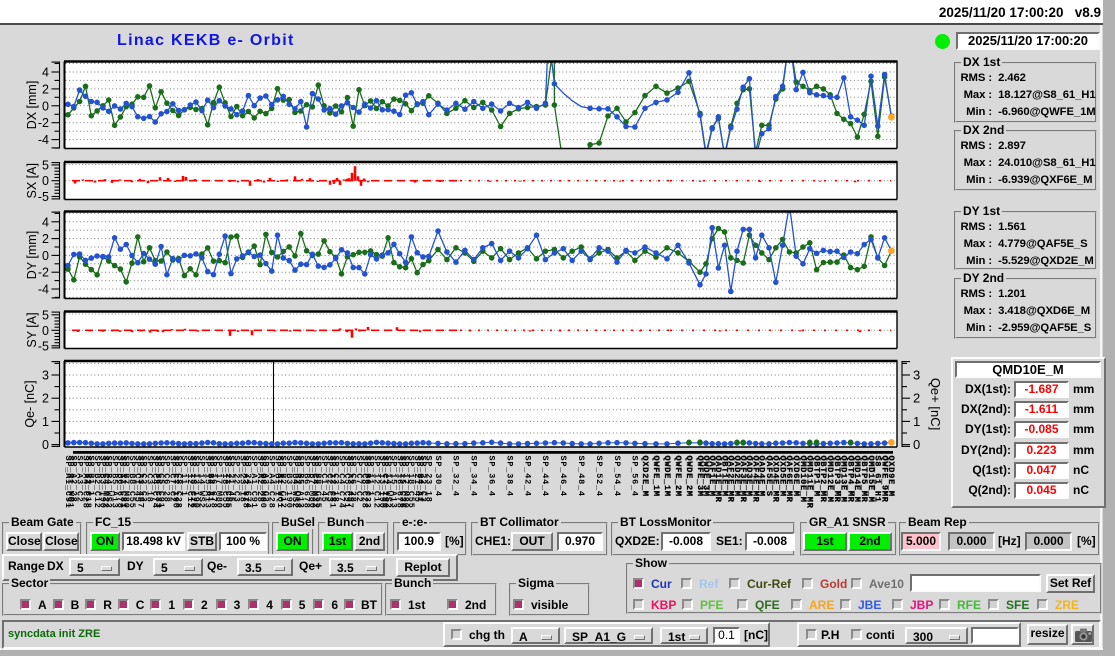 This screenshot has width=1115, height=656. I want to click on svg-text: QWDE_1M, so click(667, 476).